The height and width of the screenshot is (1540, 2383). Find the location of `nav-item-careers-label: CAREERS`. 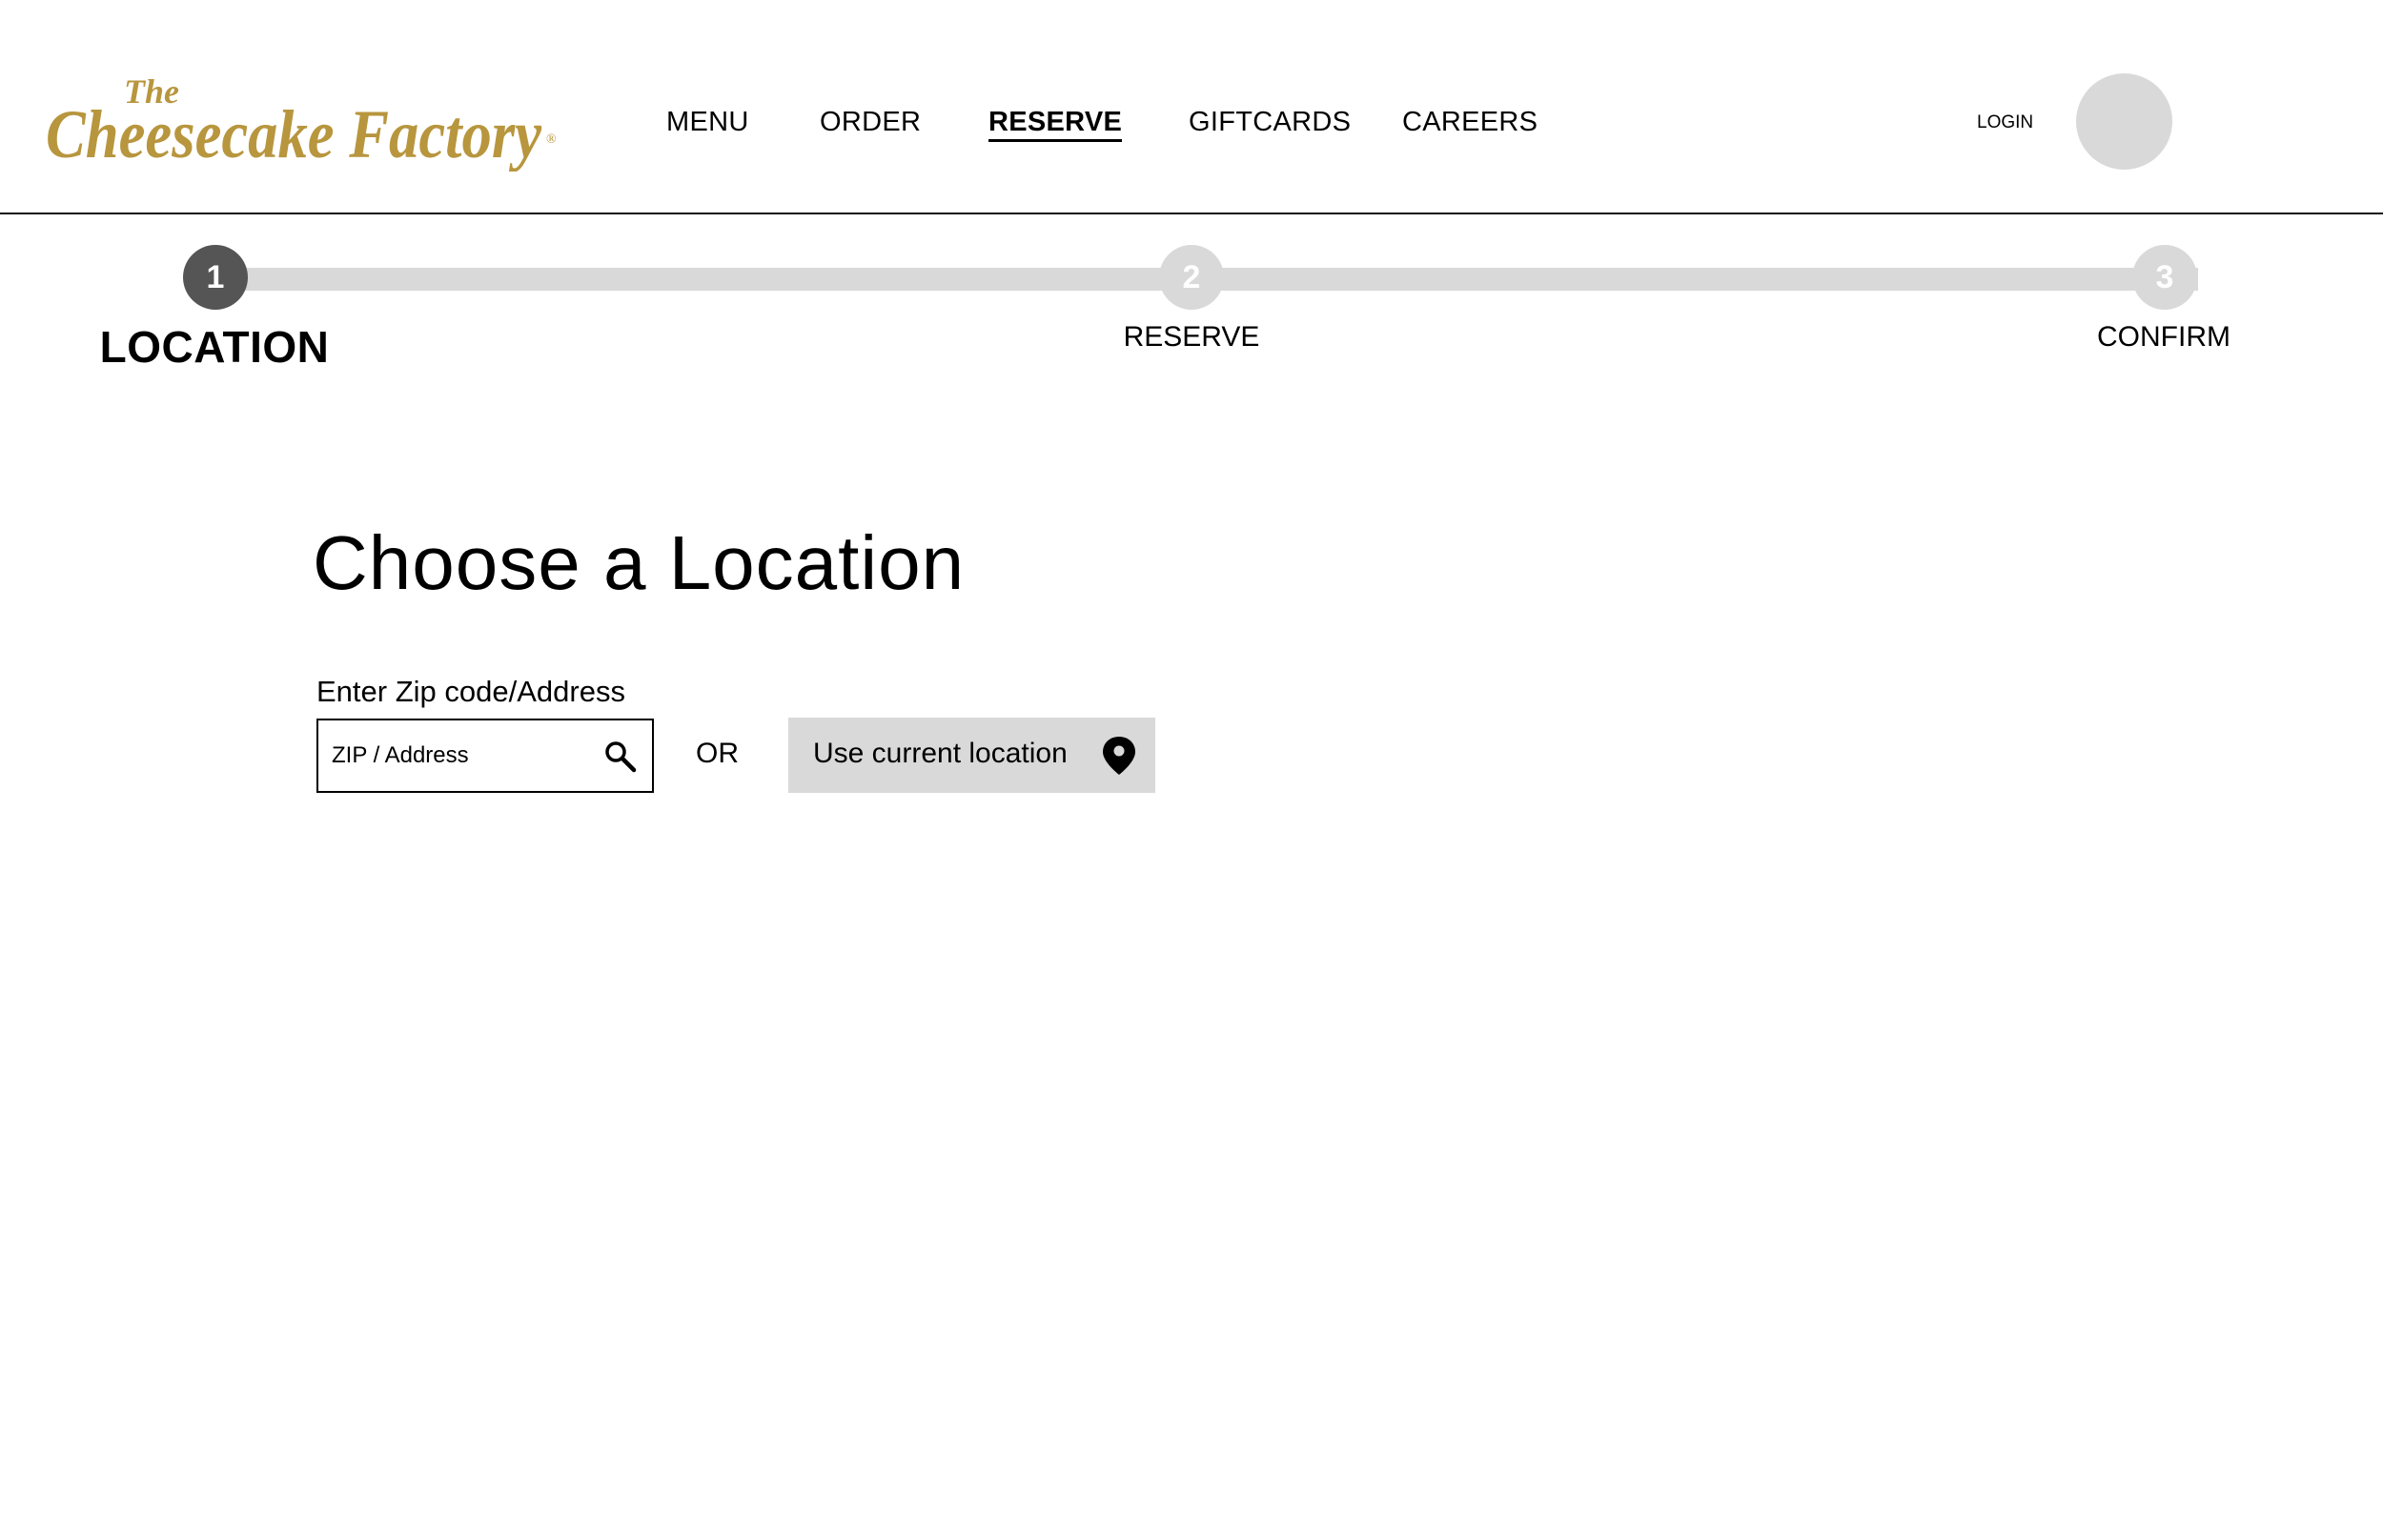

nav-item-careers-label: CAREERS is located at coordinates (1470, 122).